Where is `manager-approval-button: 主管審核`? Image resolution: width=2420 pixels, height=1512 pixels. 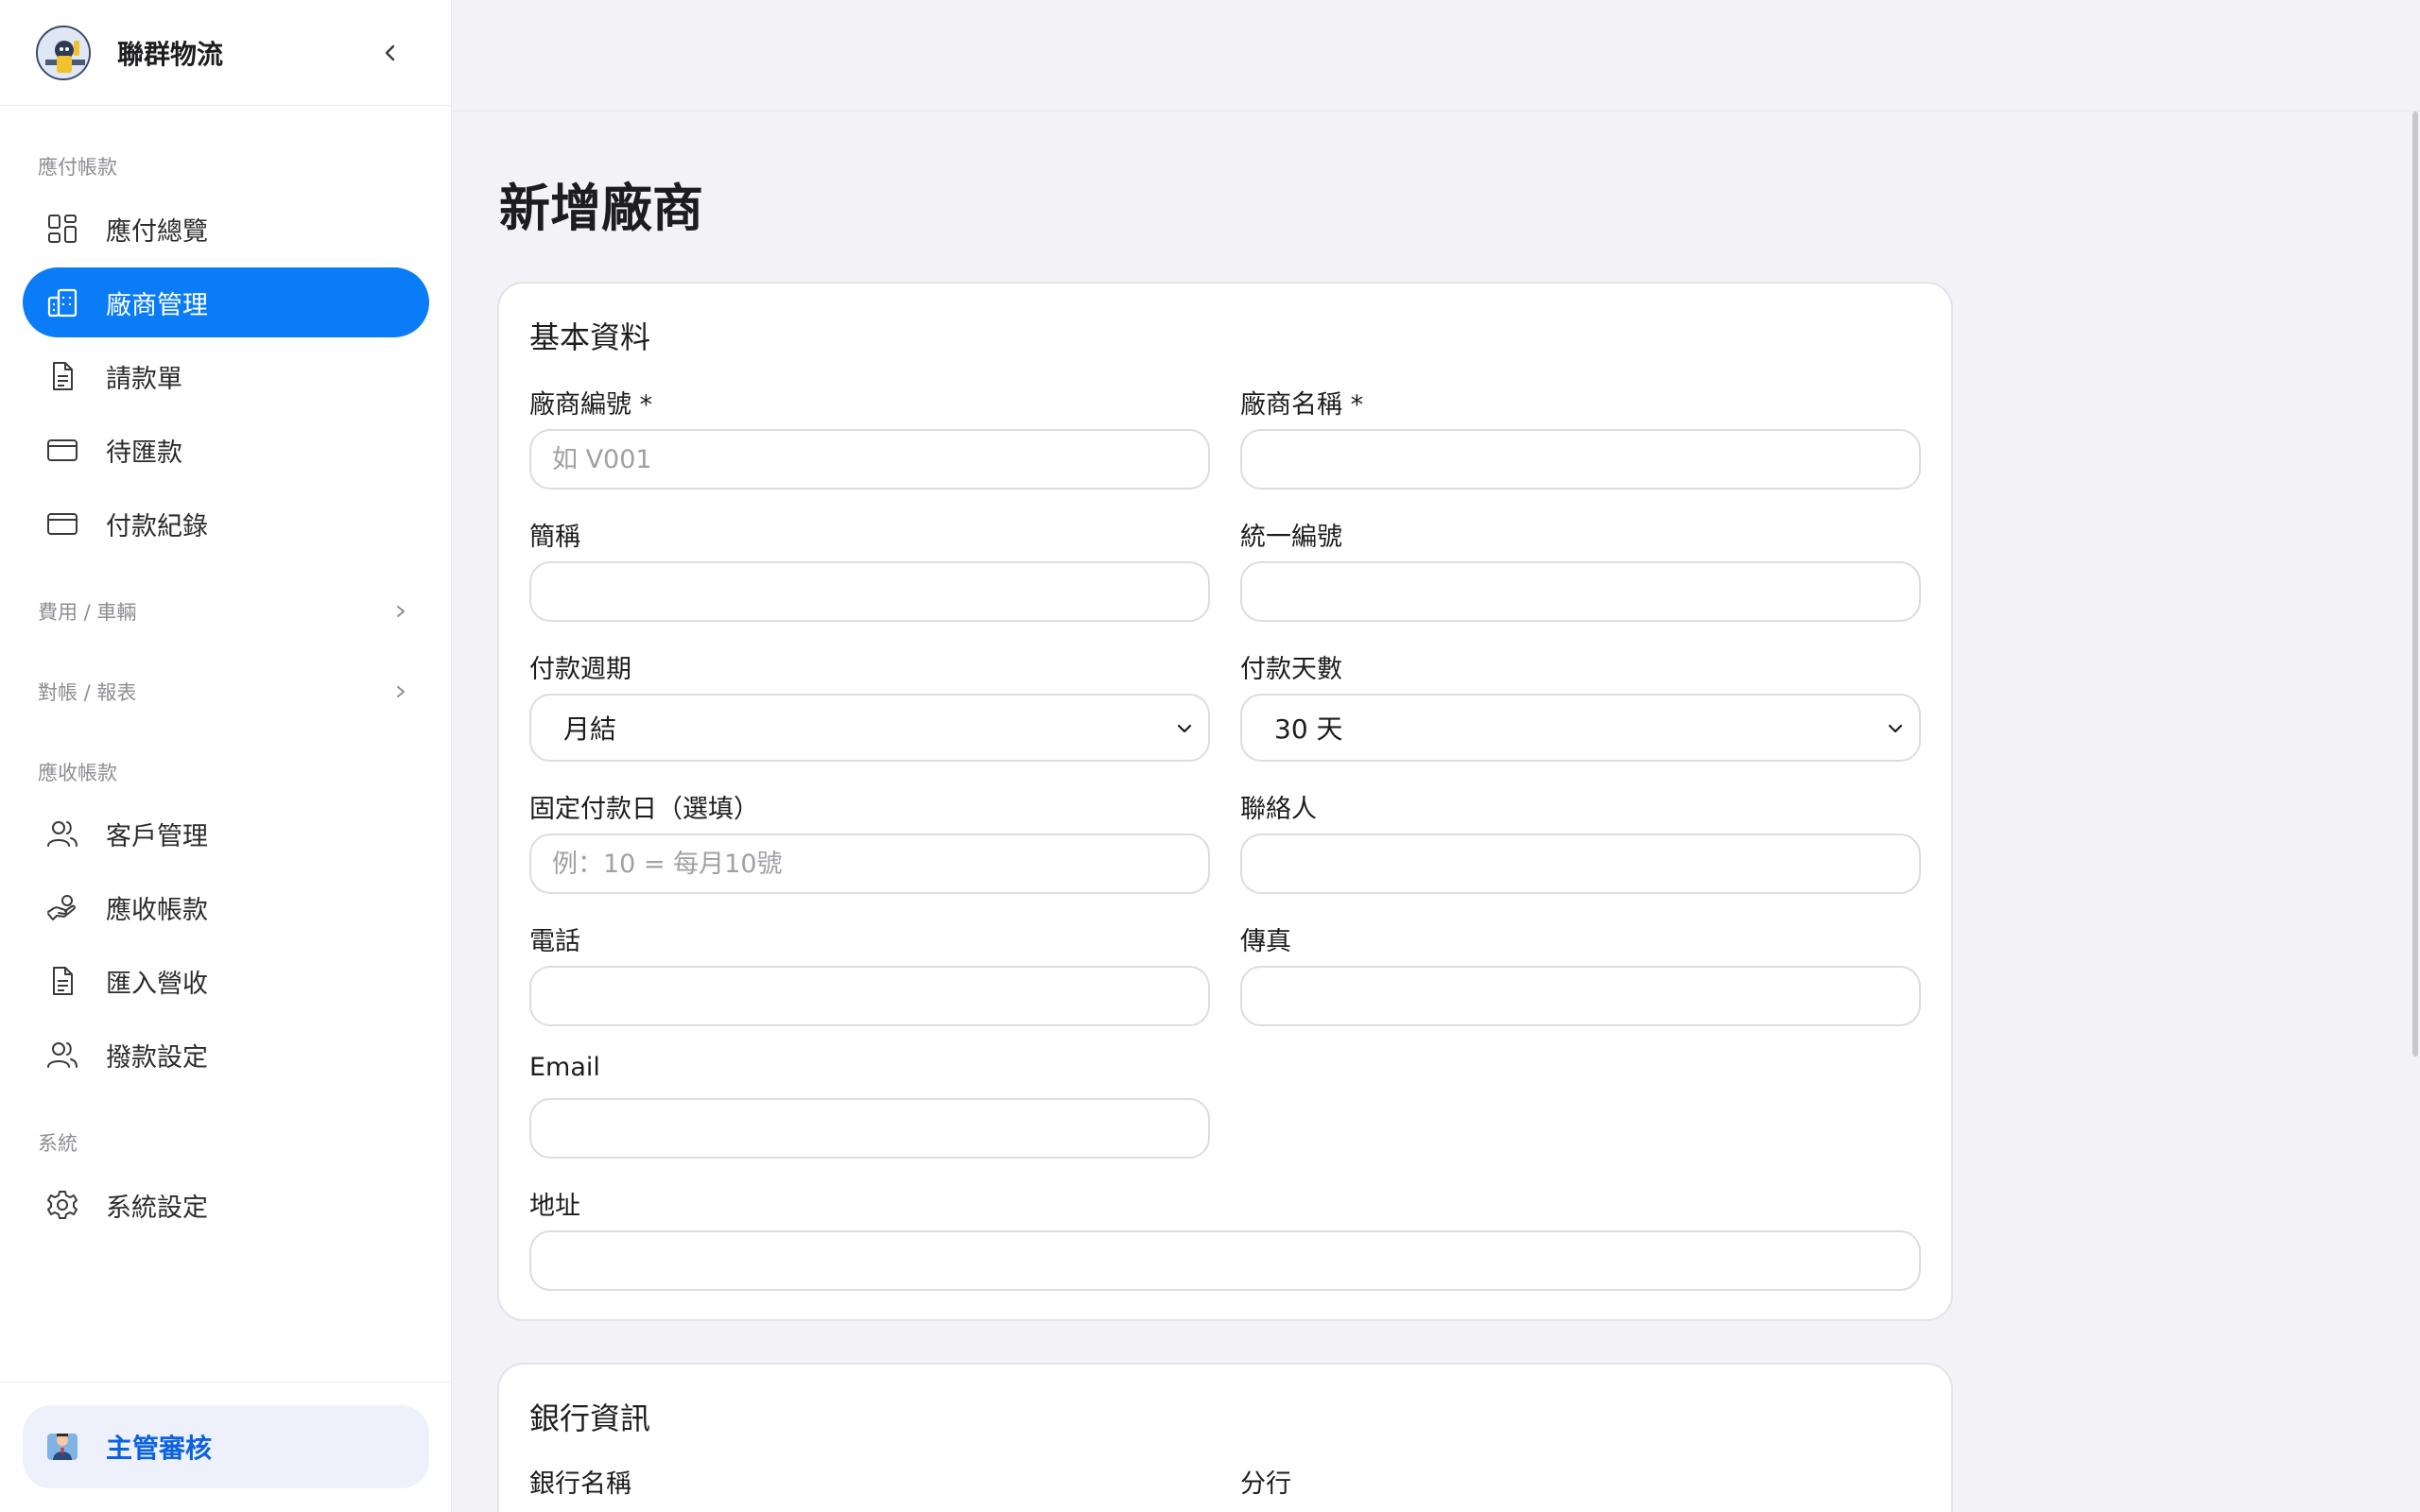
manager-approval-button: 主管審核 is located at coordinates (226, 1446).